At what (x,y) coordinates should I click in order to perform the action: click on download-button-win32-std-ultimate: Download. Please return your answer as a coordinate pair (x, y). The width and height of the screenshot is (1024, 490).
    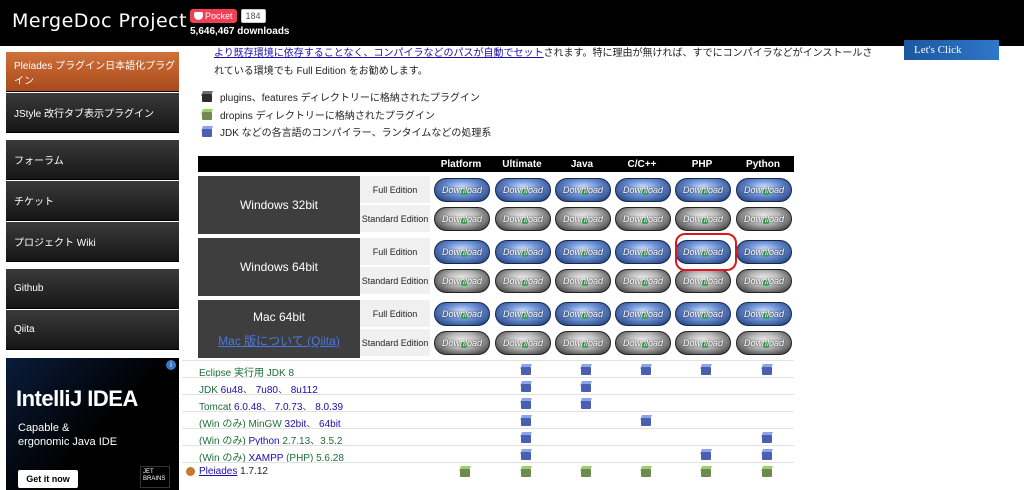
    Looking at the image, I should click on (523, 219).